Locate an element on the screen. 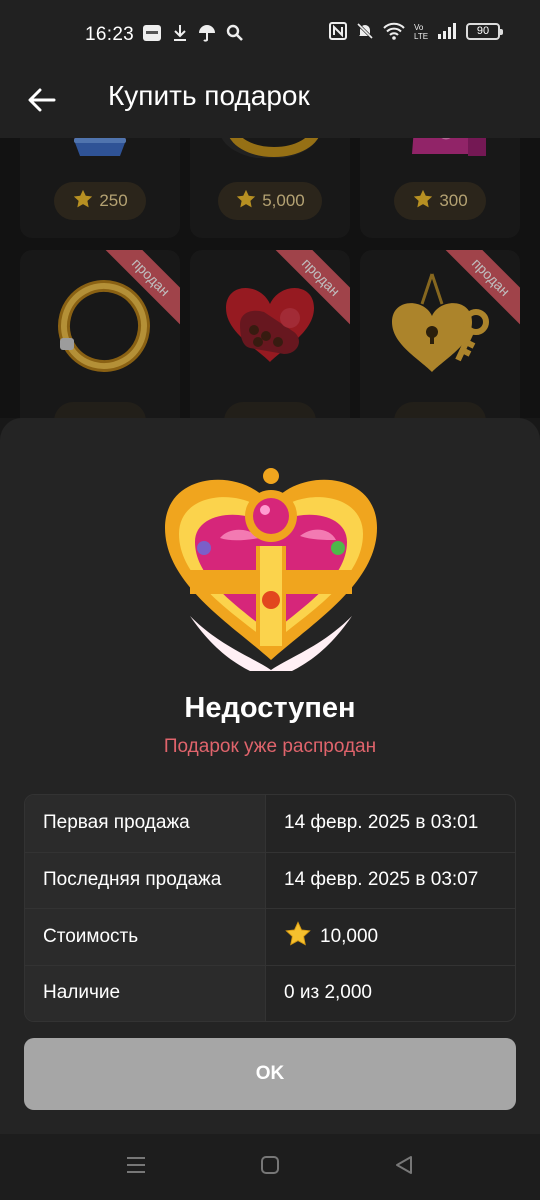 The height and width of the screenshot is (1200, 540). nav-menu-button is located at coordinates (136, 1167).